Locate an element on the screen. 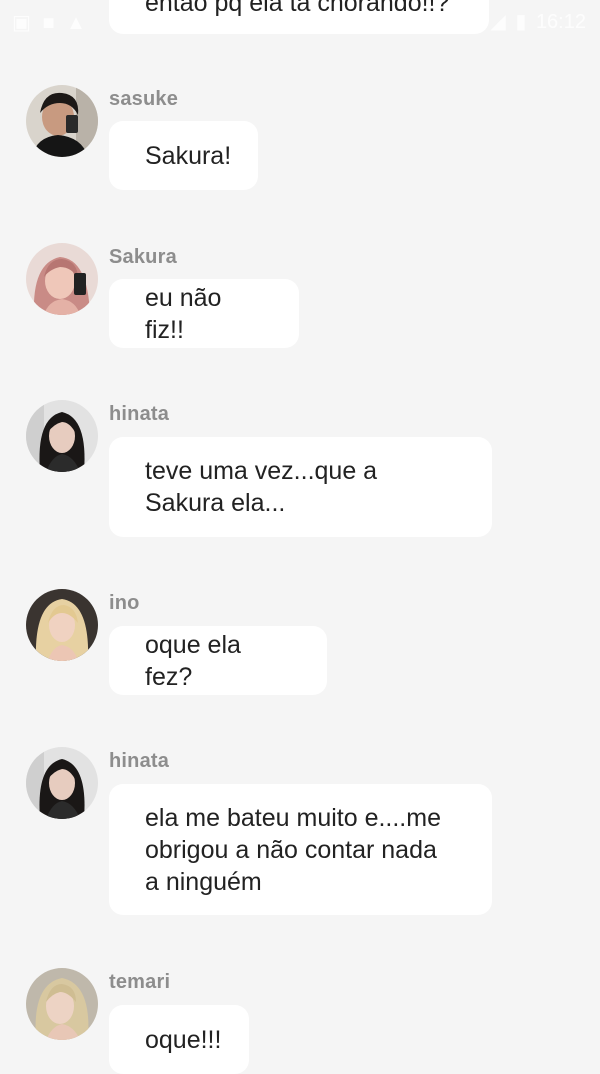  message-bubble: oque ela fez? is located at coordinates (218, 660).